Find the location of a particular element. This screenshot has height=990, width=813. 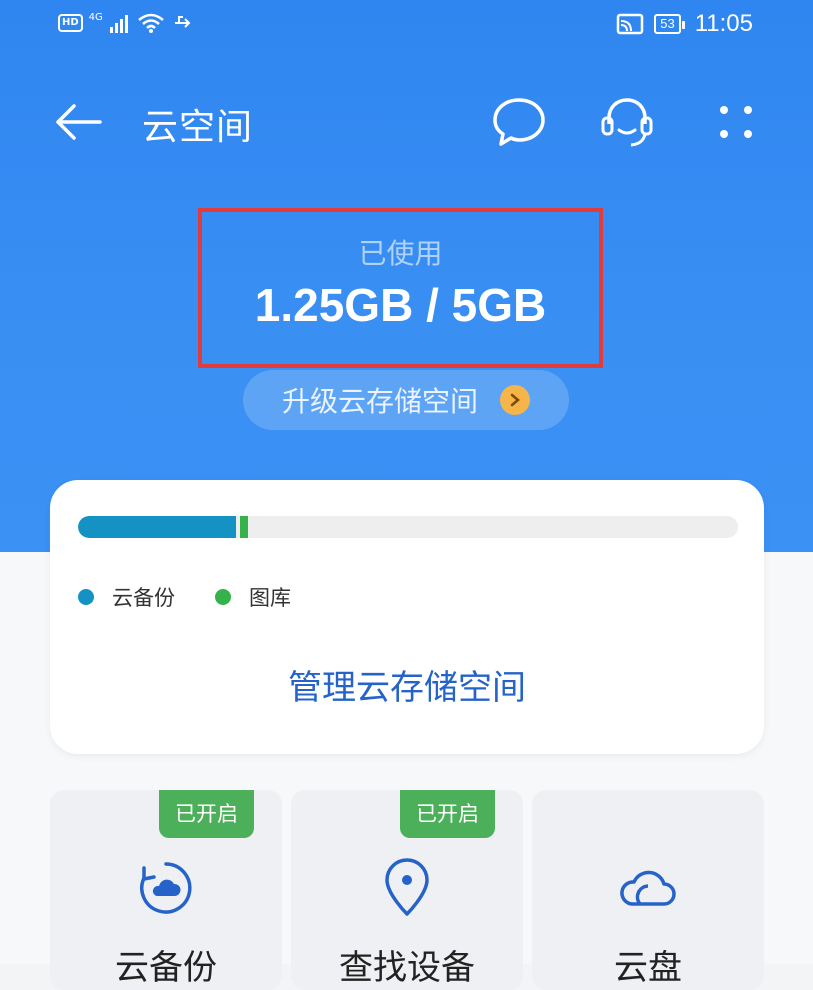

upgrade-storage-button: 升级云存储空间 is located at coordinates (406, 400).